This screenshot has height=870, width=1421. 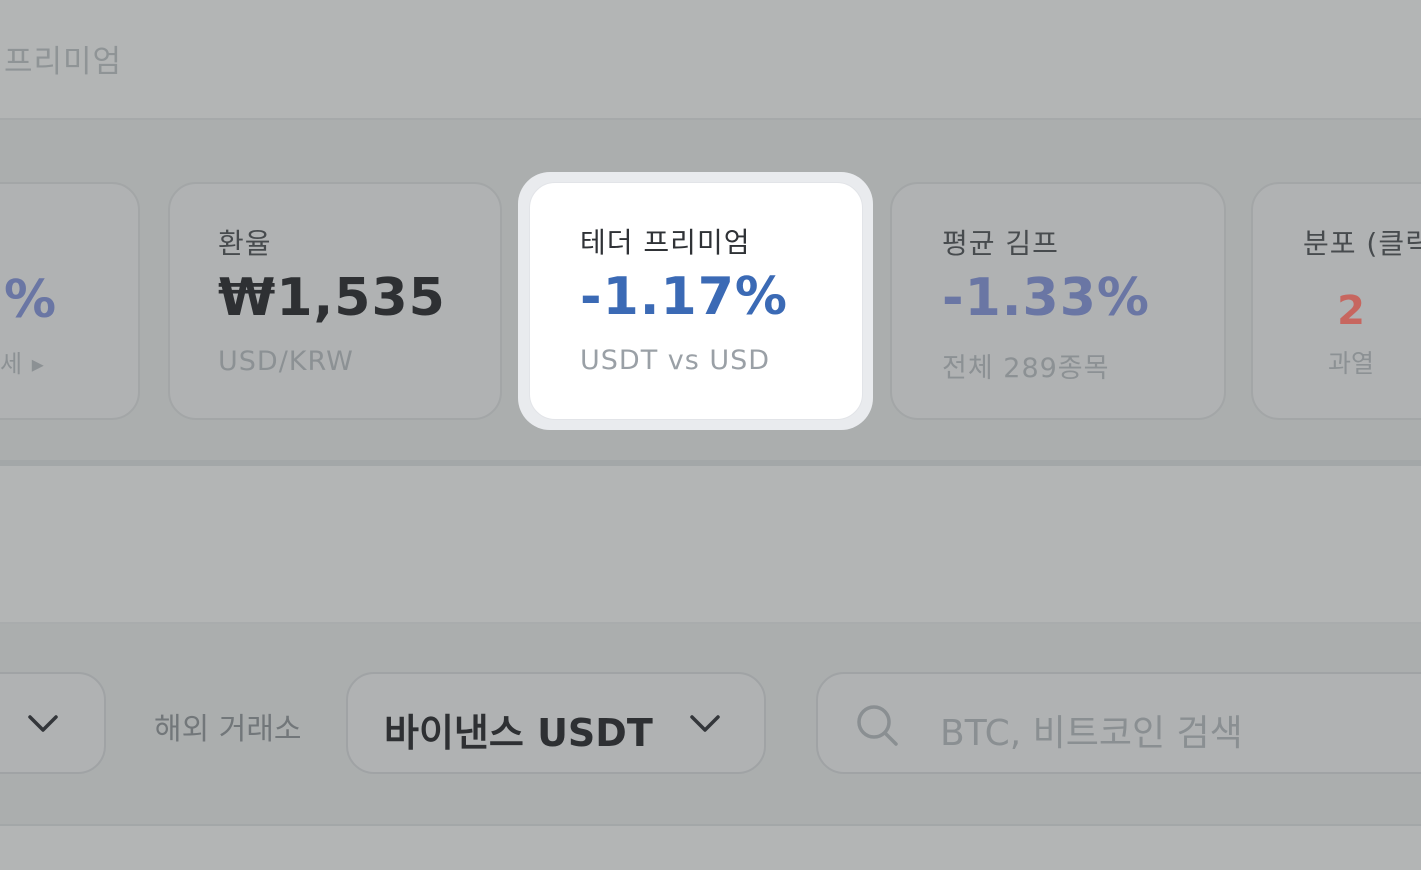 I want to click on selected-exchange: 바이낸스 USDT, so click(x=518, y=733).